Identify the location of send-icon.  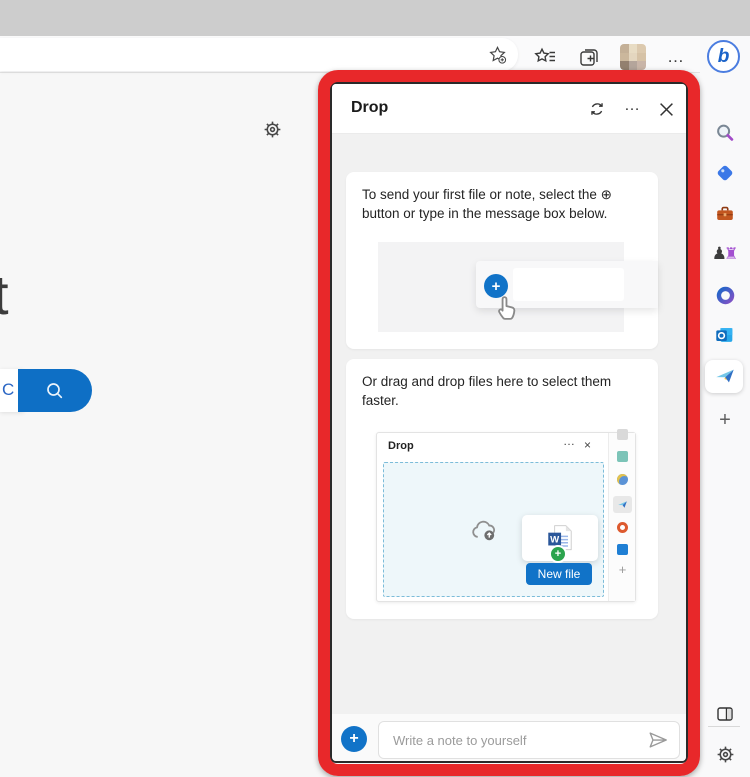
(658, 740).